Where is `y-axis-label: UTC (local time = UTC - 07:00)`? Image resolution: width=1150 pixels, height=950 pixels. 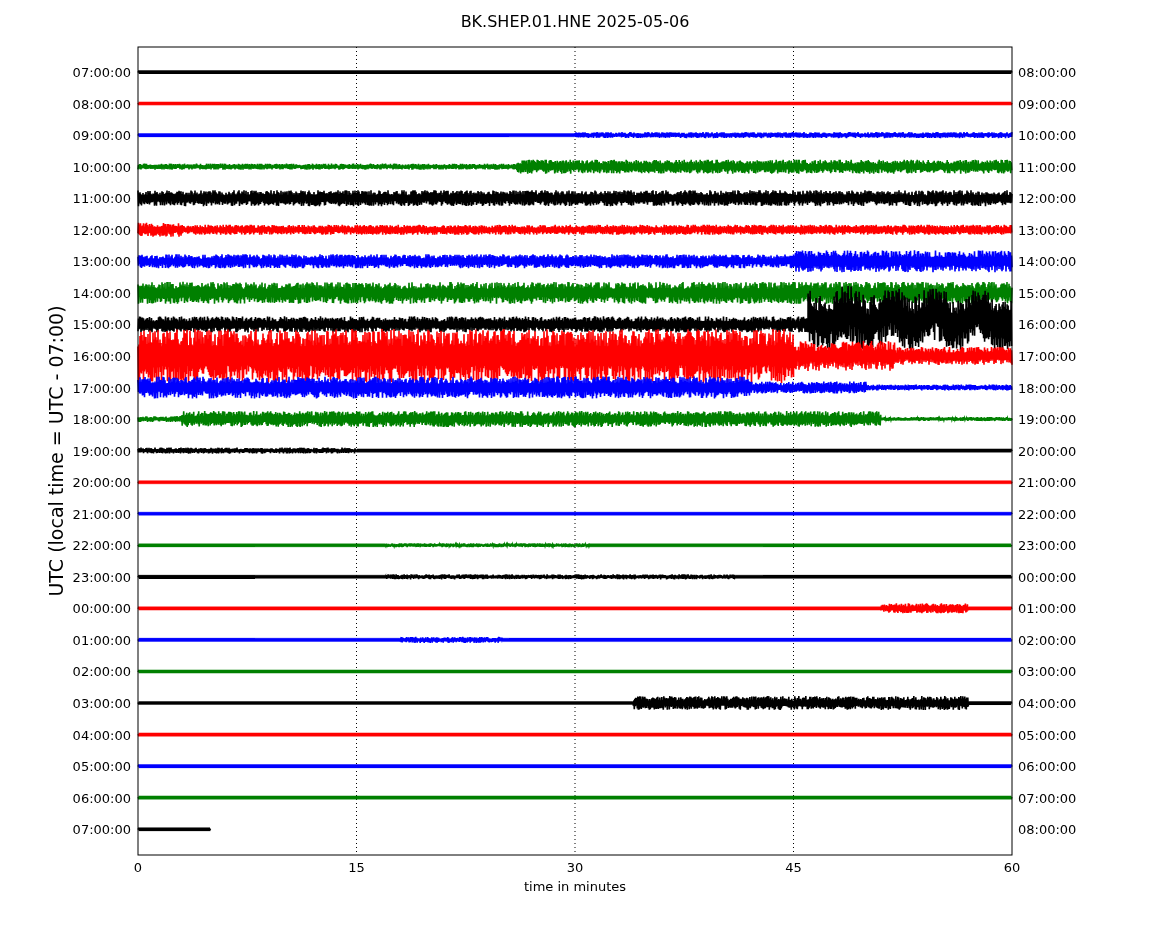
y-axis-label: UTC (local time = UTC - 07:00) is located at coordinates (56, 451).